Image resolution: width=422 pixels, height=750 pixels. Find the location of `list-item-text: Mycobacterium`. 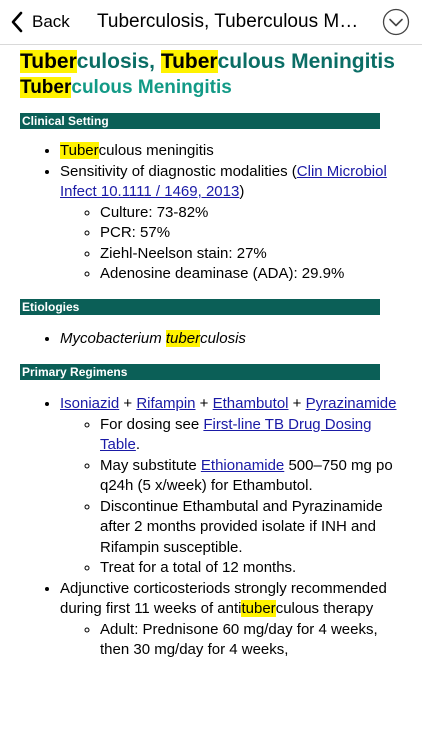

list-item-text: Mycobacterium is located at coordinates (113, 338).